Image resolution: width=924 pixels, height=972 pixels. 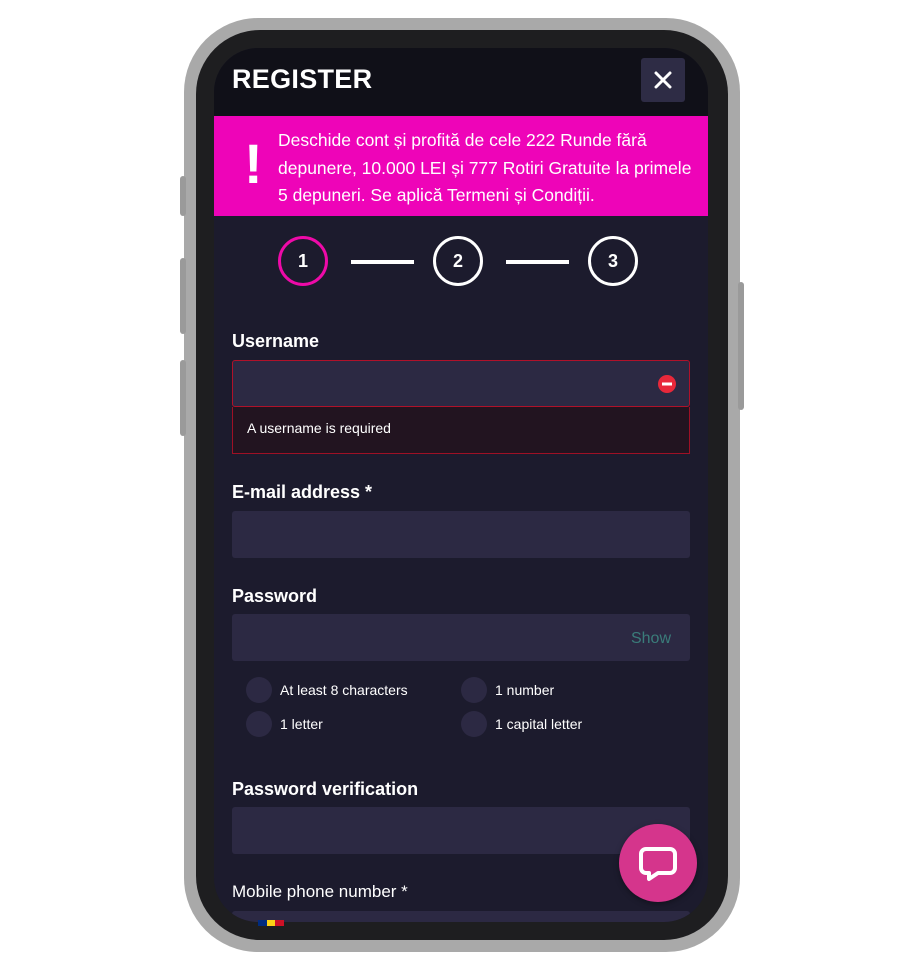 What do you see at coordinates (183, 296) in the screenshot?
I see `phone-side-button-volume-up` at bounding box center [183, 296].